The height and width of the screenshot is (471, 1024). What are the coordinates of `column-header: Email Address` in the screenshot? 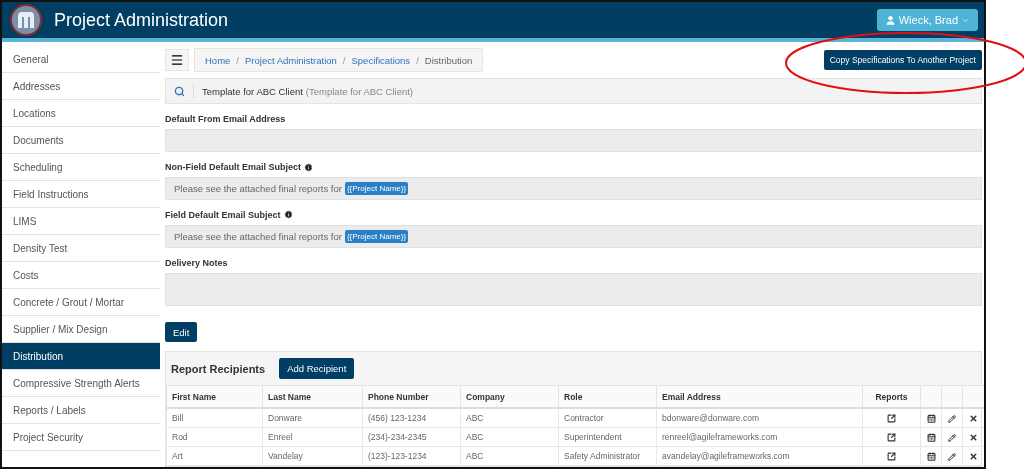 It's located at (759, 396).